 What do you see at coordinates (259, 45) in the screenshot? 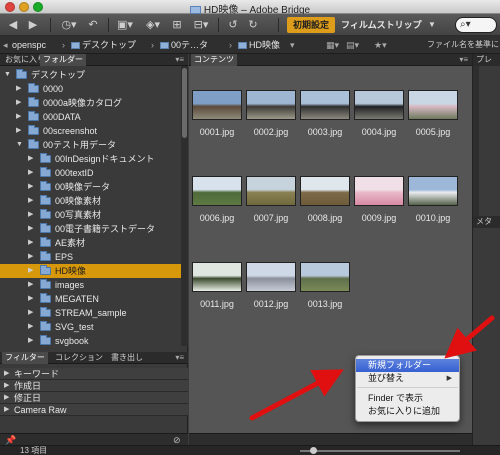
I see `breadcrumb-item: HD映像` at bounding box center [259, 45].